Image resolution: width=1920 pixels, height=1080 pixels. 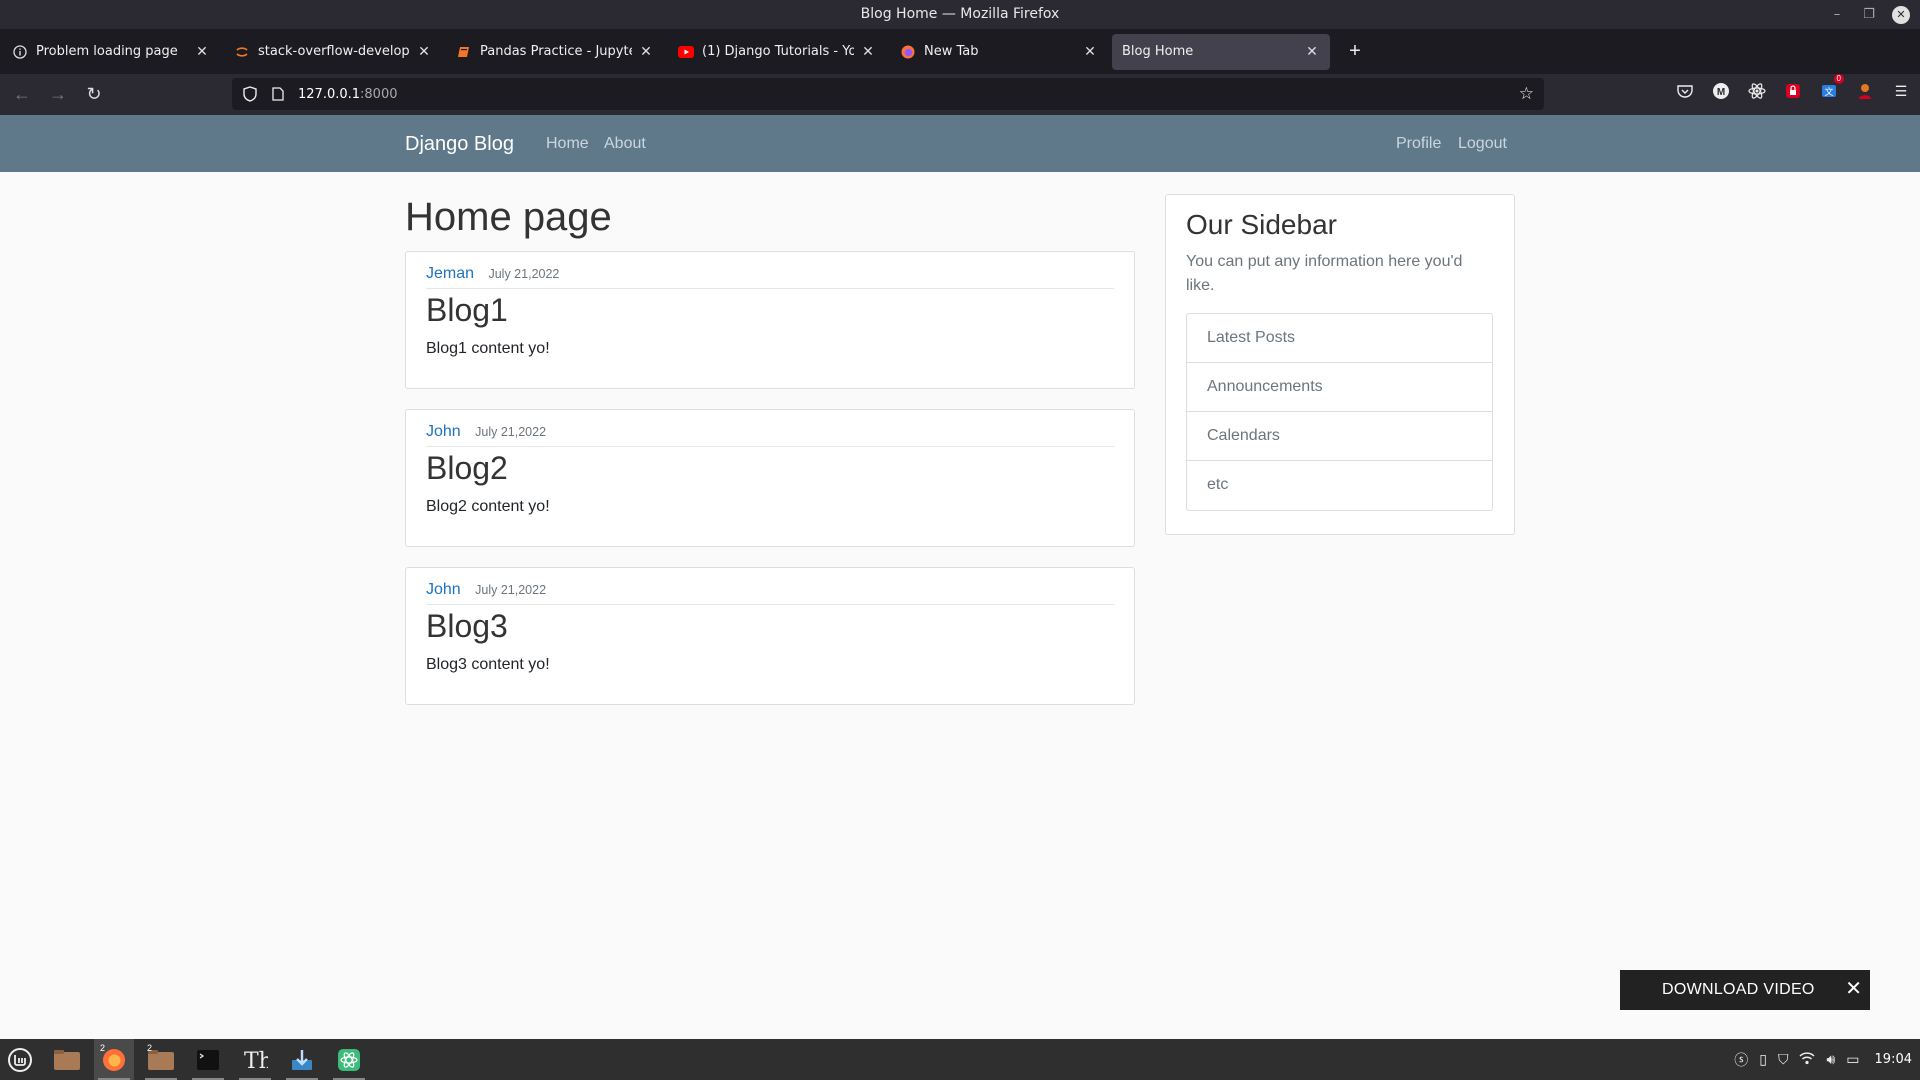 What do you see at coordinates (960, 14) in the screenshot?
I see `window-titlebar: Blog Home — Mozilla Firefox – ❐ ✕` at bounding box center [960, 14].